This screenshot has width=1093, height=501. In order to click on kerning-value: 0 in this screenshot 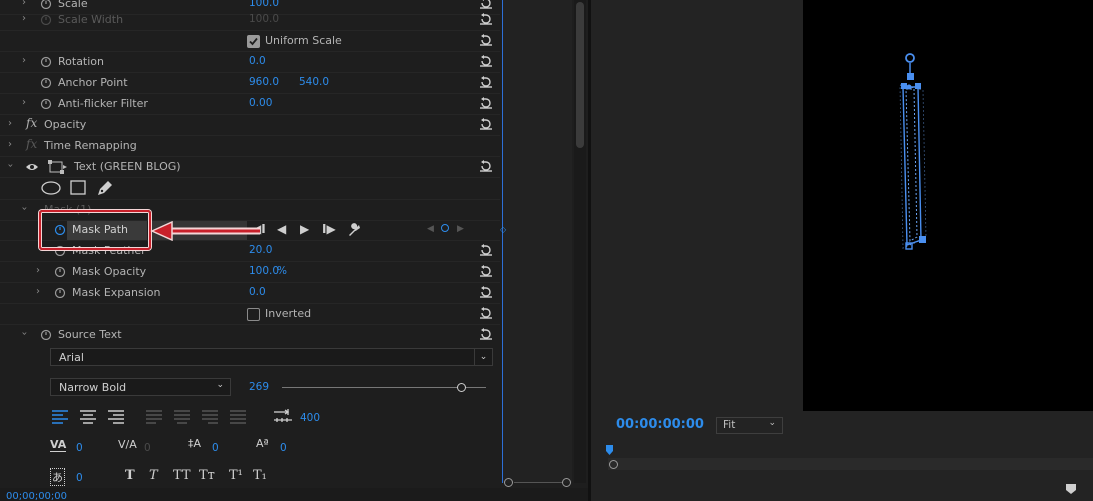, I will do `click(79, 448)`.